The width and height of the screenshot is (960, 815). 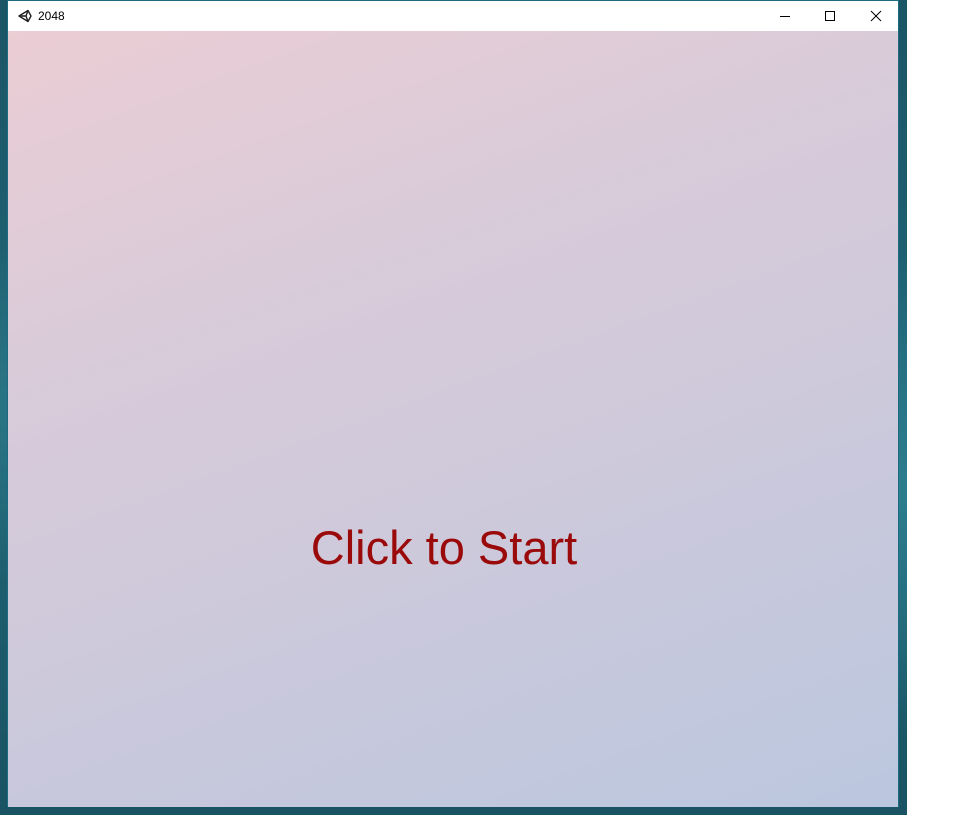 I want to click on close-button, so click(x=876, y=16).